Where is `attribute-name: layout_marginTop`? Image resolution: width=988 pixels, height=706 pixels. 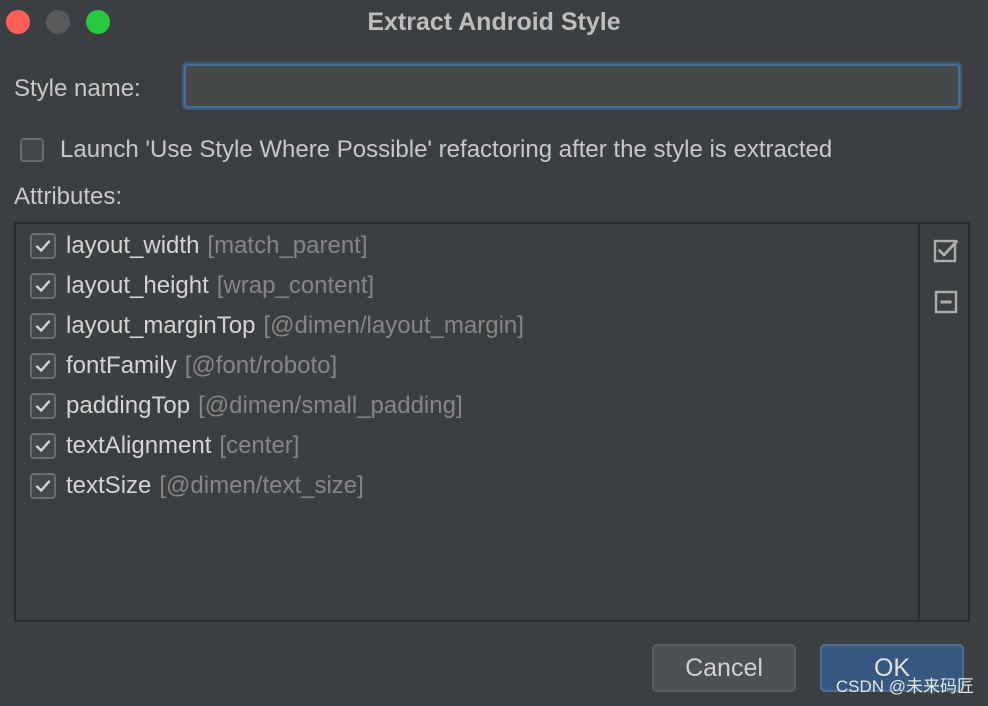 attribute-name: layout_marginTop is located at coordinates (161, 325).